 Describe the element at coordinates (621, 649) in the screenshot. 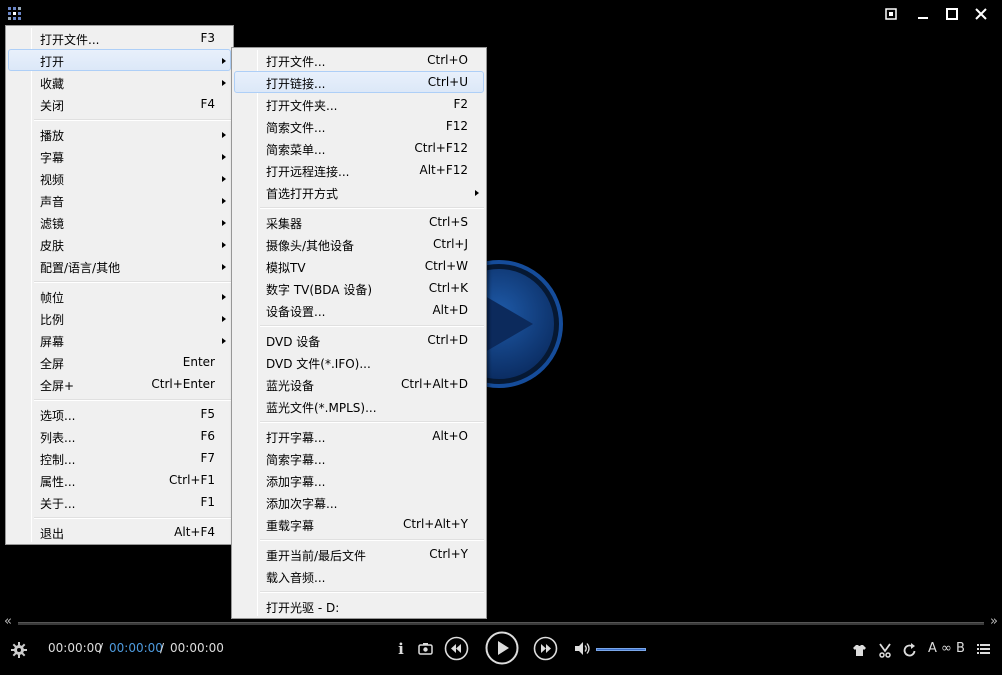

I see `volume-slider` at that location.